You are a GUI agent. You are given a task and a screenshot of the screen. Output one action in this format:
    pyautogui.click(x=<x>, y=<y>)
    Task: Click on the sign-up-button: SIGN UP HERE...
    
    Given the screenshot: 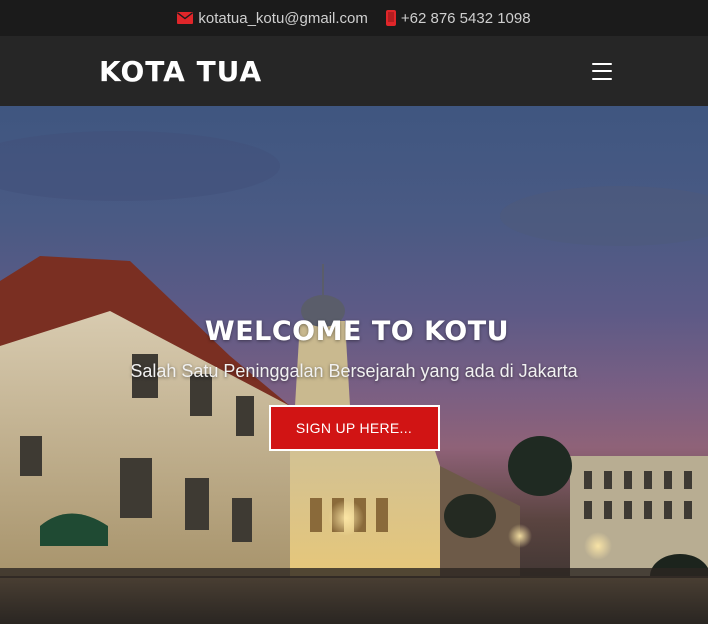 What is the action you would take?
    pyautogui.click(x=354, y=428)
    